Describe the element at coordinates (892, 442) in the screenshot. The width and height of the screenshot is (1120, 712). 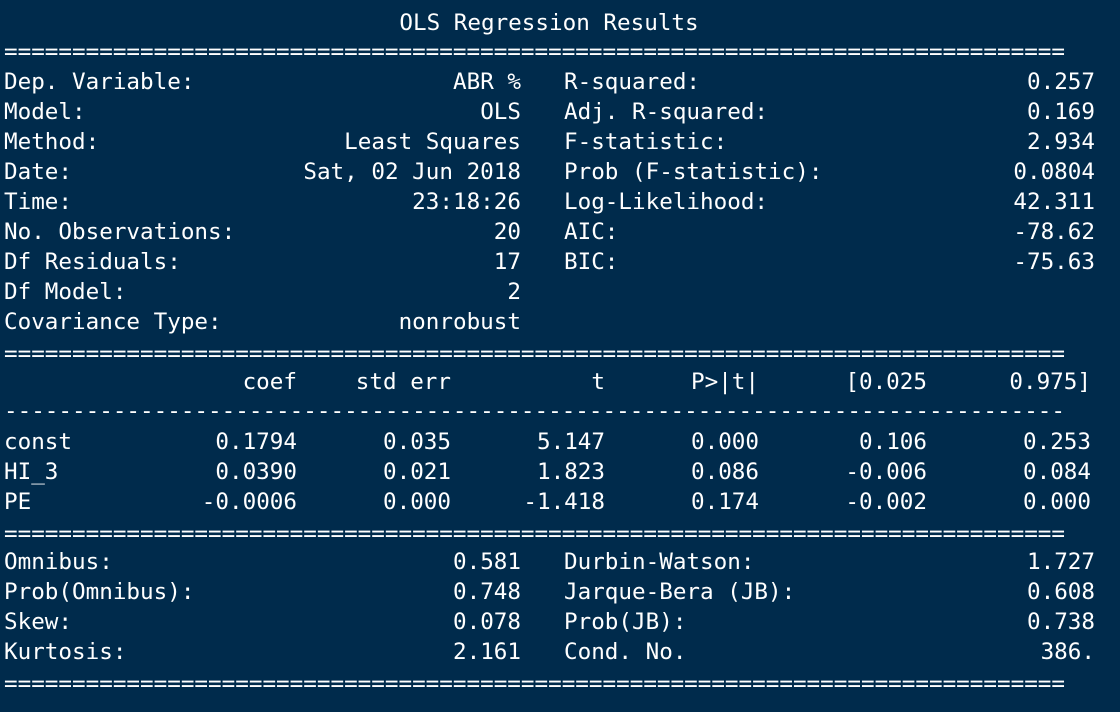
I see `table-cell: 0.106` at that location.